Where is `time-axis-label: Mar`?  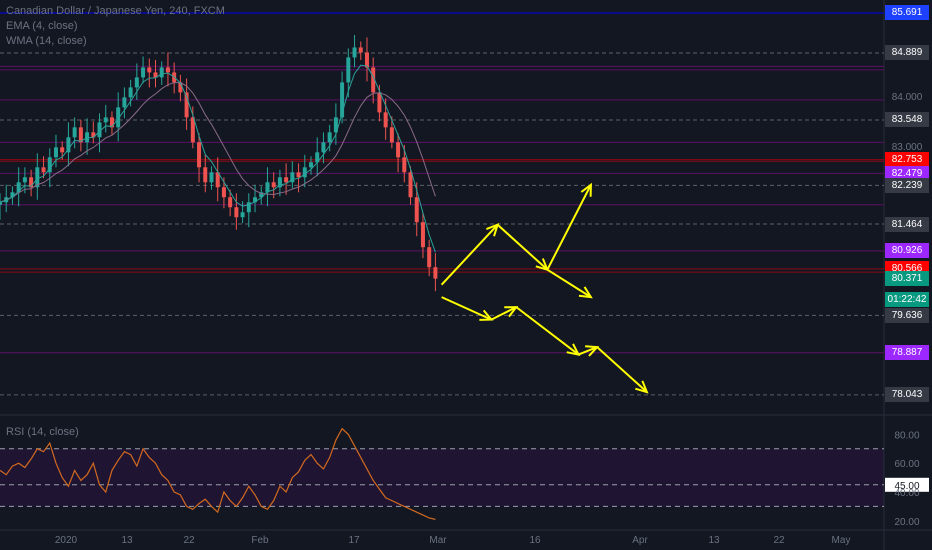
time-axis-label: Mar is located at coordinates (438, 540).